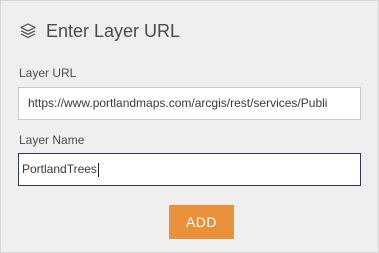 Image resolution: width=379 pixels, height=253 pixels. I want to click on dialog-header: Enter Layer URL, so click(99, 31).